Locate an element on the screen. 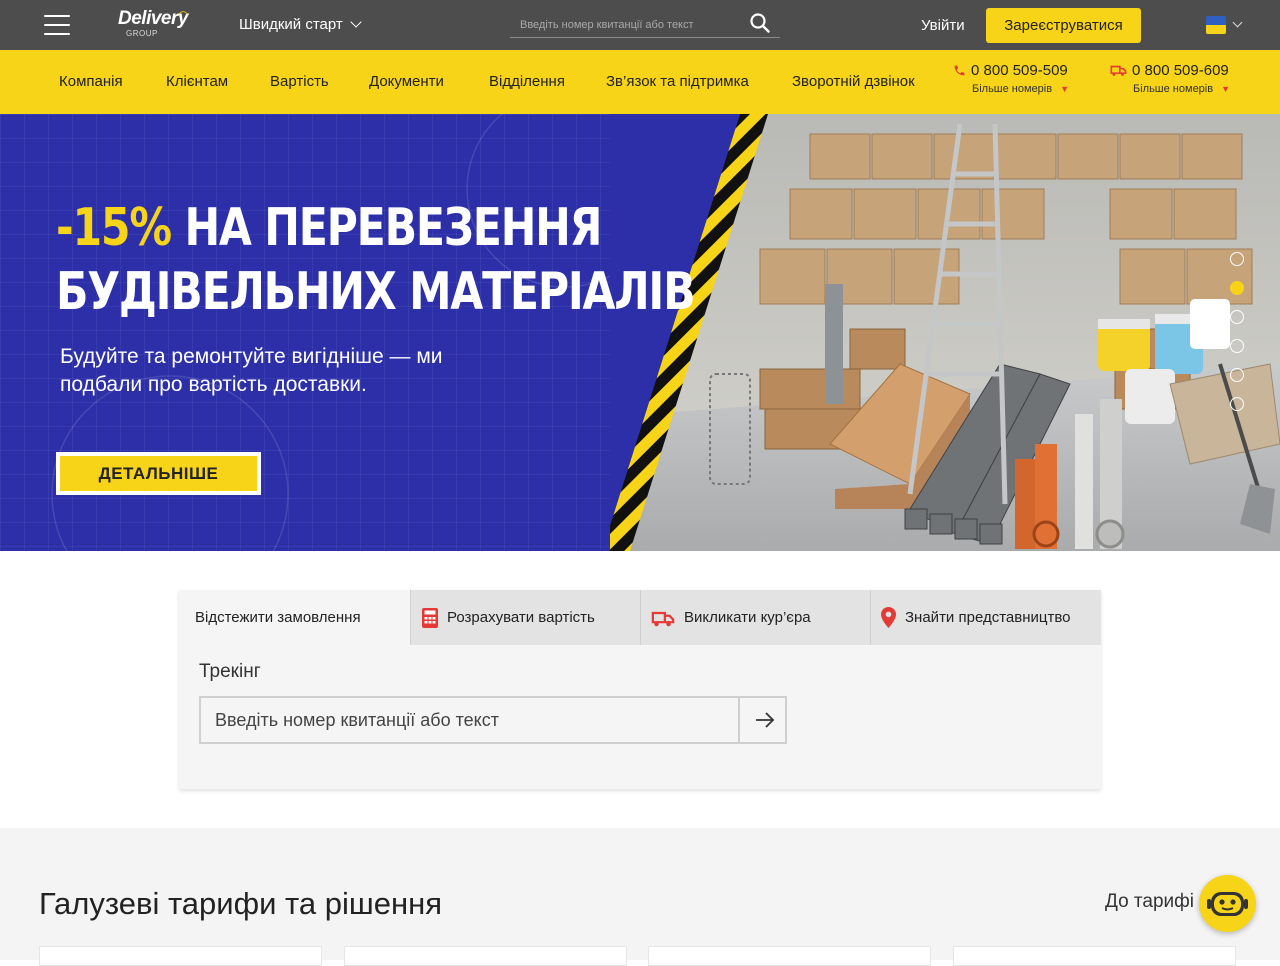 The image size is (1280, 966). nav-item-support: Зв’язок та підтримка is located at coordinates (677, 81).